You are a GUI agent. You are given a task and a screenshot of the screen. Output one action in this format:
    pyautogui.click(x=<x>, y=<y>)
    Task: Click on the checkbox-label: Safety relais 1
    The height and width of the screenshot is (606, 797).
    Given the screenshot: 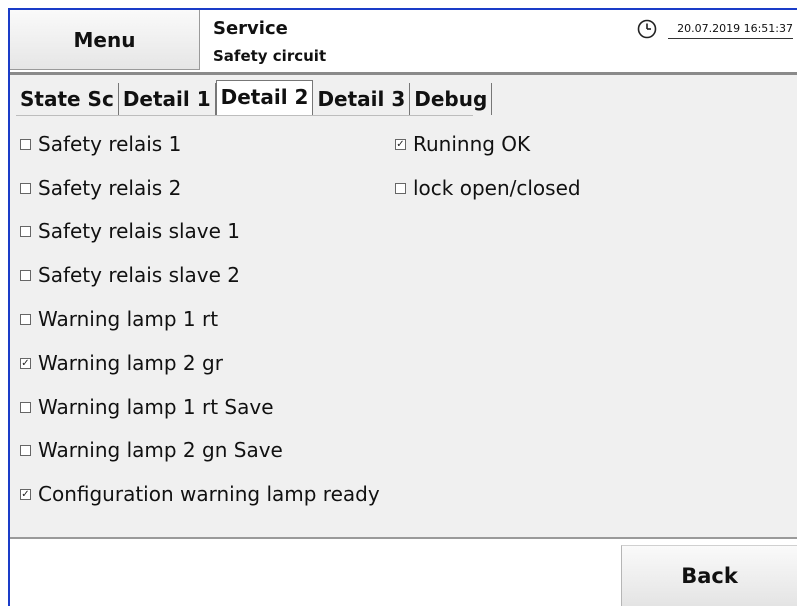 What is the action you would take?
    pyautogui.click(x=110, y=144)
    